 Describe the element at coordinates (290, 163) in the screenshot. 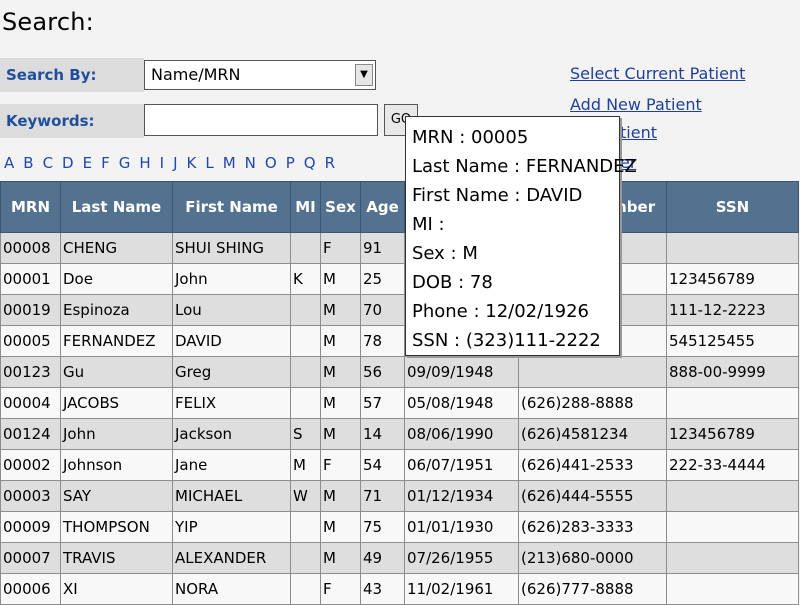

I see `alphabet-letter-p: P` at that location.